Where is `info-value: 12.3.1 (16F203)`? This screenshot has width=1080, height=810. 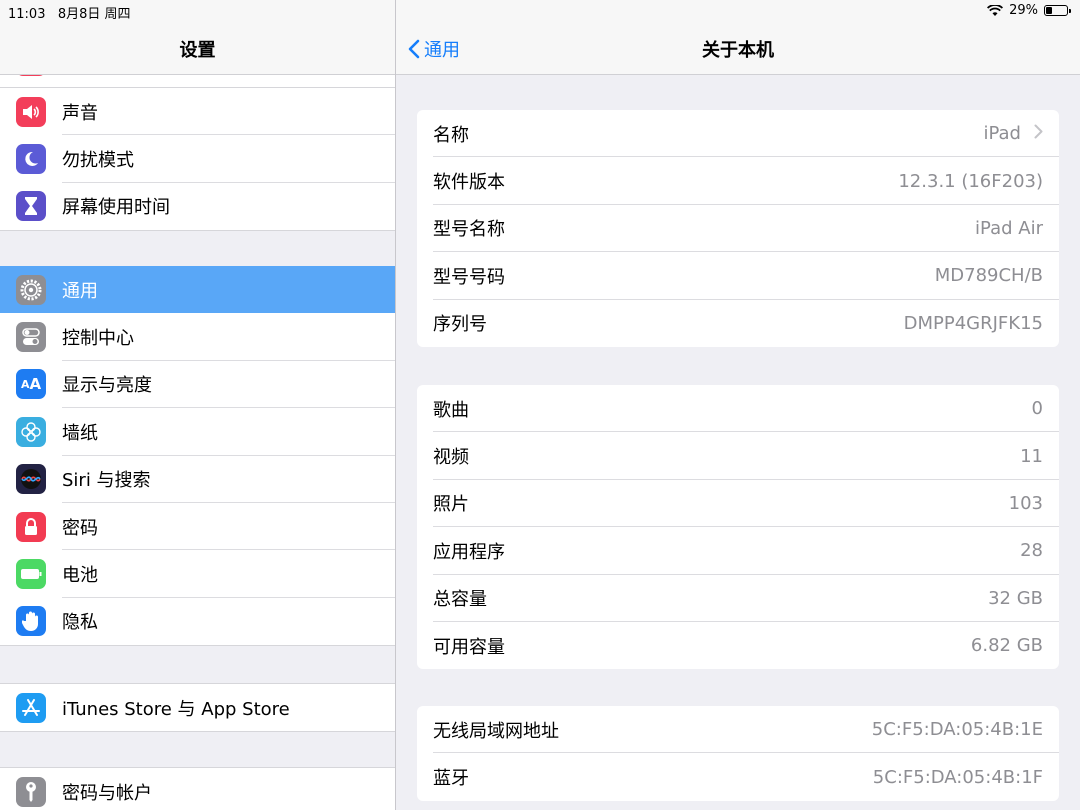 info-value: 12.3.1 (16F203) is located at coordinates (970, 181).